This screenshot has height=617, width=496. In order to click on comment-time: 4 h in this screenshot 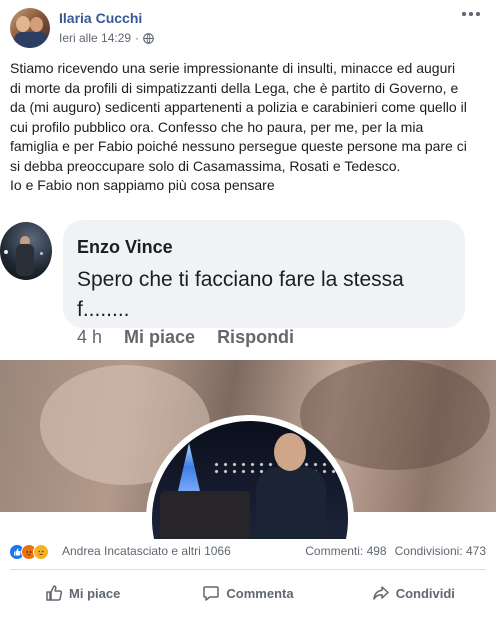, I will do `click(90, 337)`.